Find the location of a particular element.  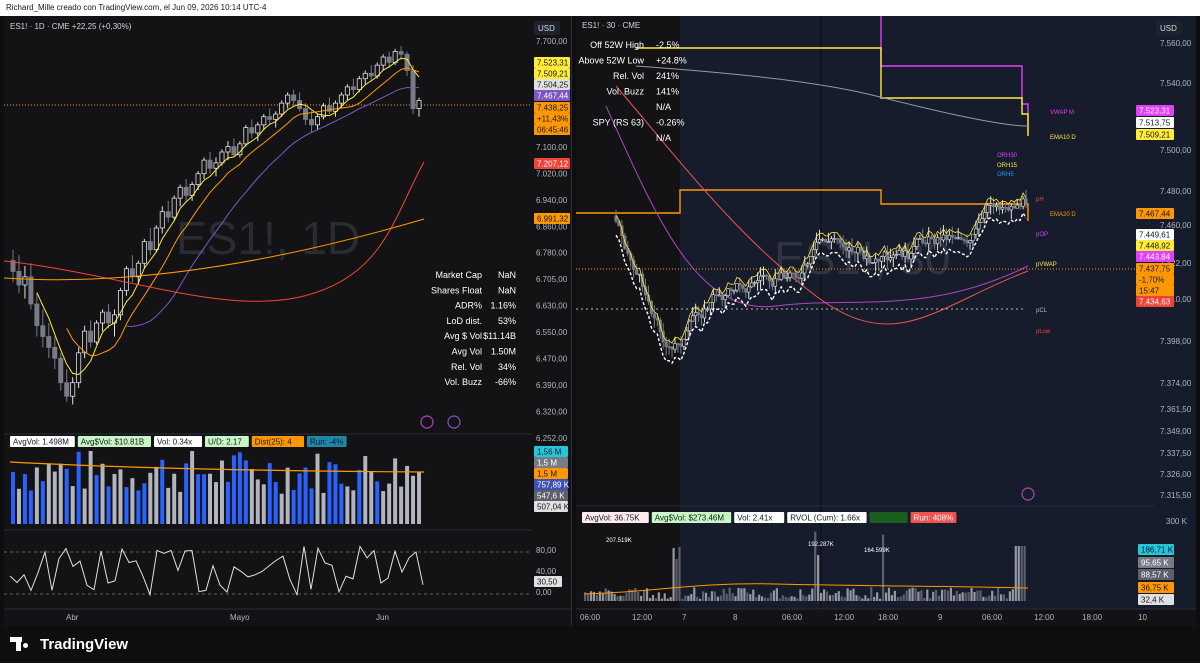

svg-text: 7.467,44 is located at coordinates (553, 96).